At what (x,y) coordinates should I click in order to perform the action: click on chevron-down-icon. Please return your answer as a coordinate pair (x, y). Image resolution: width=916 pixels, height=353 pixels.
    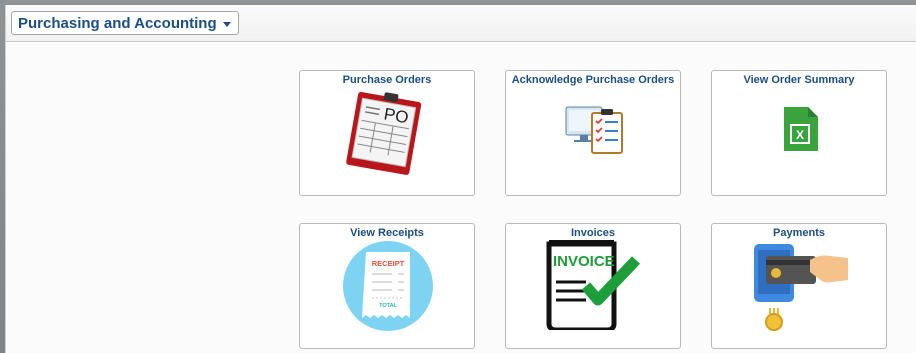
    Looking at the image, I should click on (226, 24).